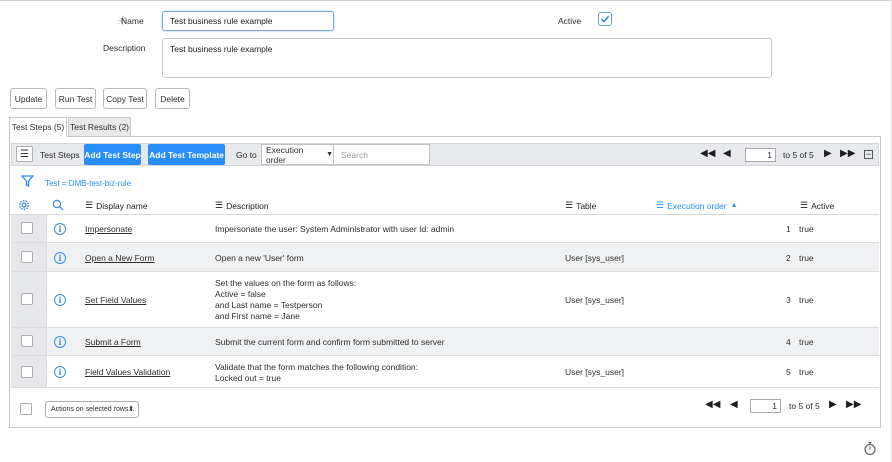  I want to click on row-execution-order: 5, so click(788, 372).